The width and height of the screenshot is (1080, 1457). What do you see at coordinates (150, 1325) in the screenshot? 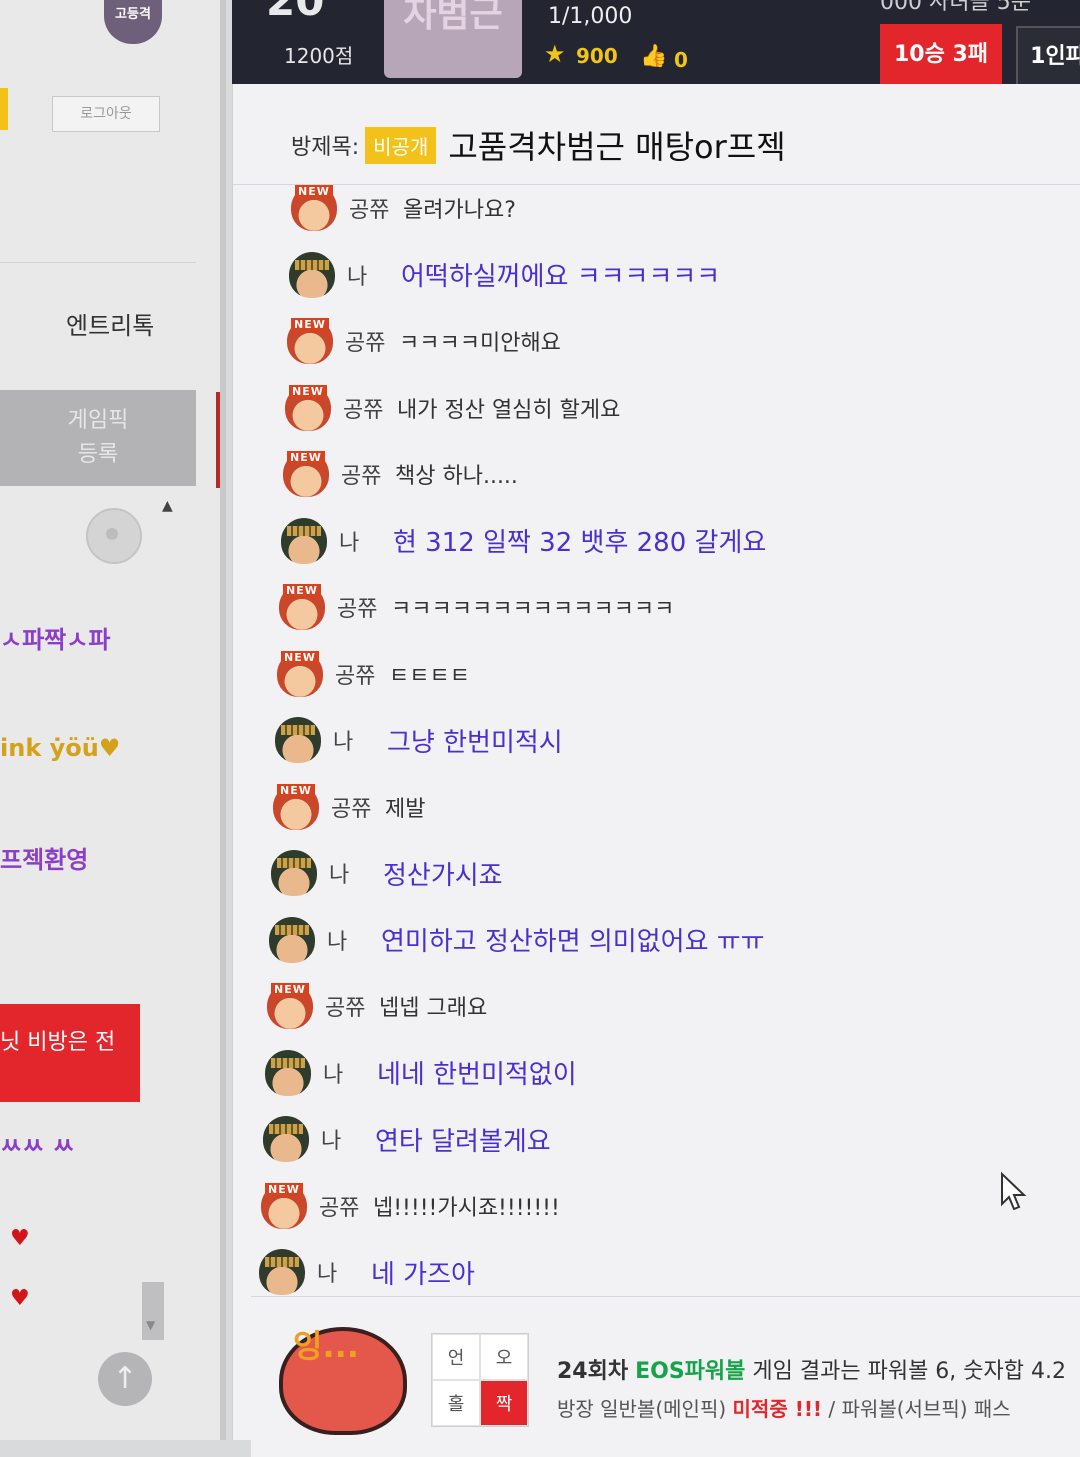
I see `scroll-down-arrow-icon: ▼` at bounding box center [150, 1325].